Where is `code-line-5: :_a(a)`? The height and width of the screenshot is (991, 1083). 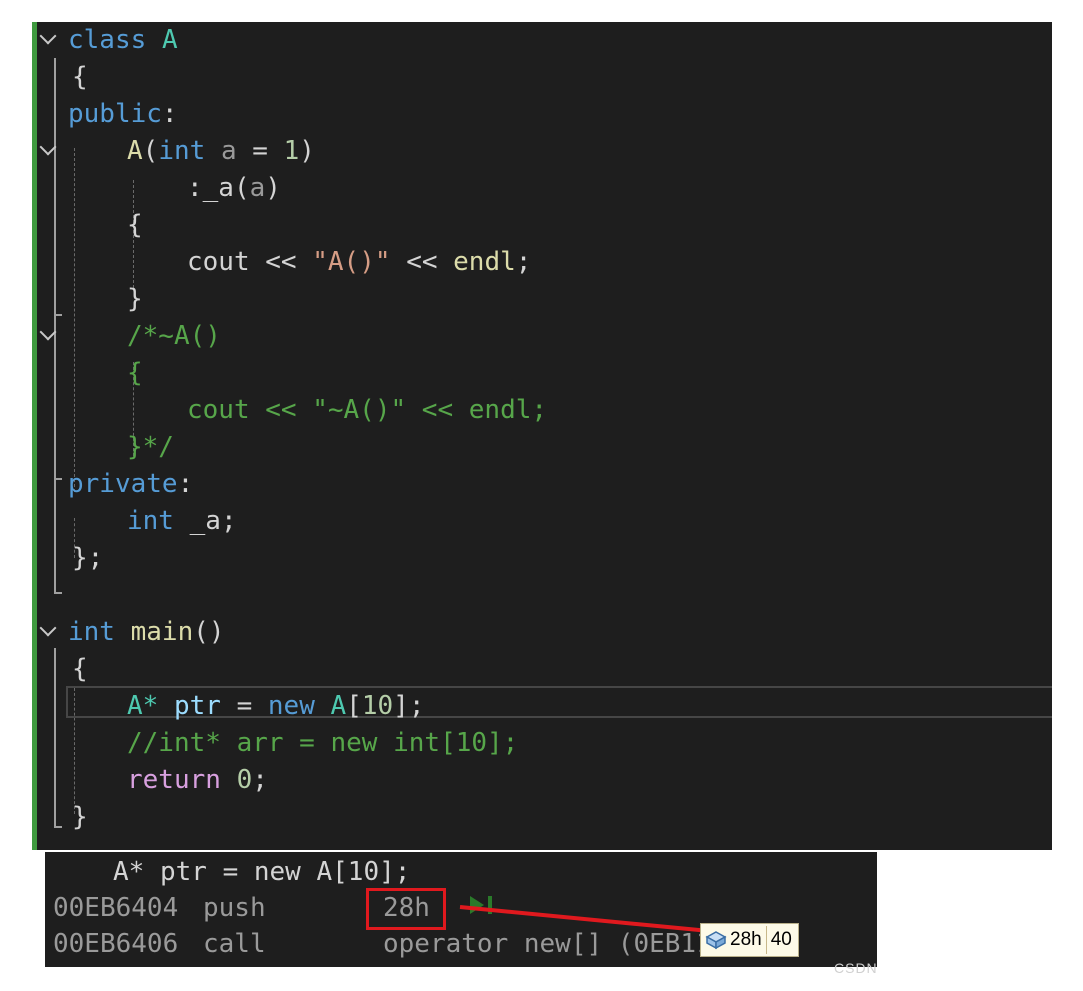
code-line-5: :_a(a) is located at coordinates (542, 188).